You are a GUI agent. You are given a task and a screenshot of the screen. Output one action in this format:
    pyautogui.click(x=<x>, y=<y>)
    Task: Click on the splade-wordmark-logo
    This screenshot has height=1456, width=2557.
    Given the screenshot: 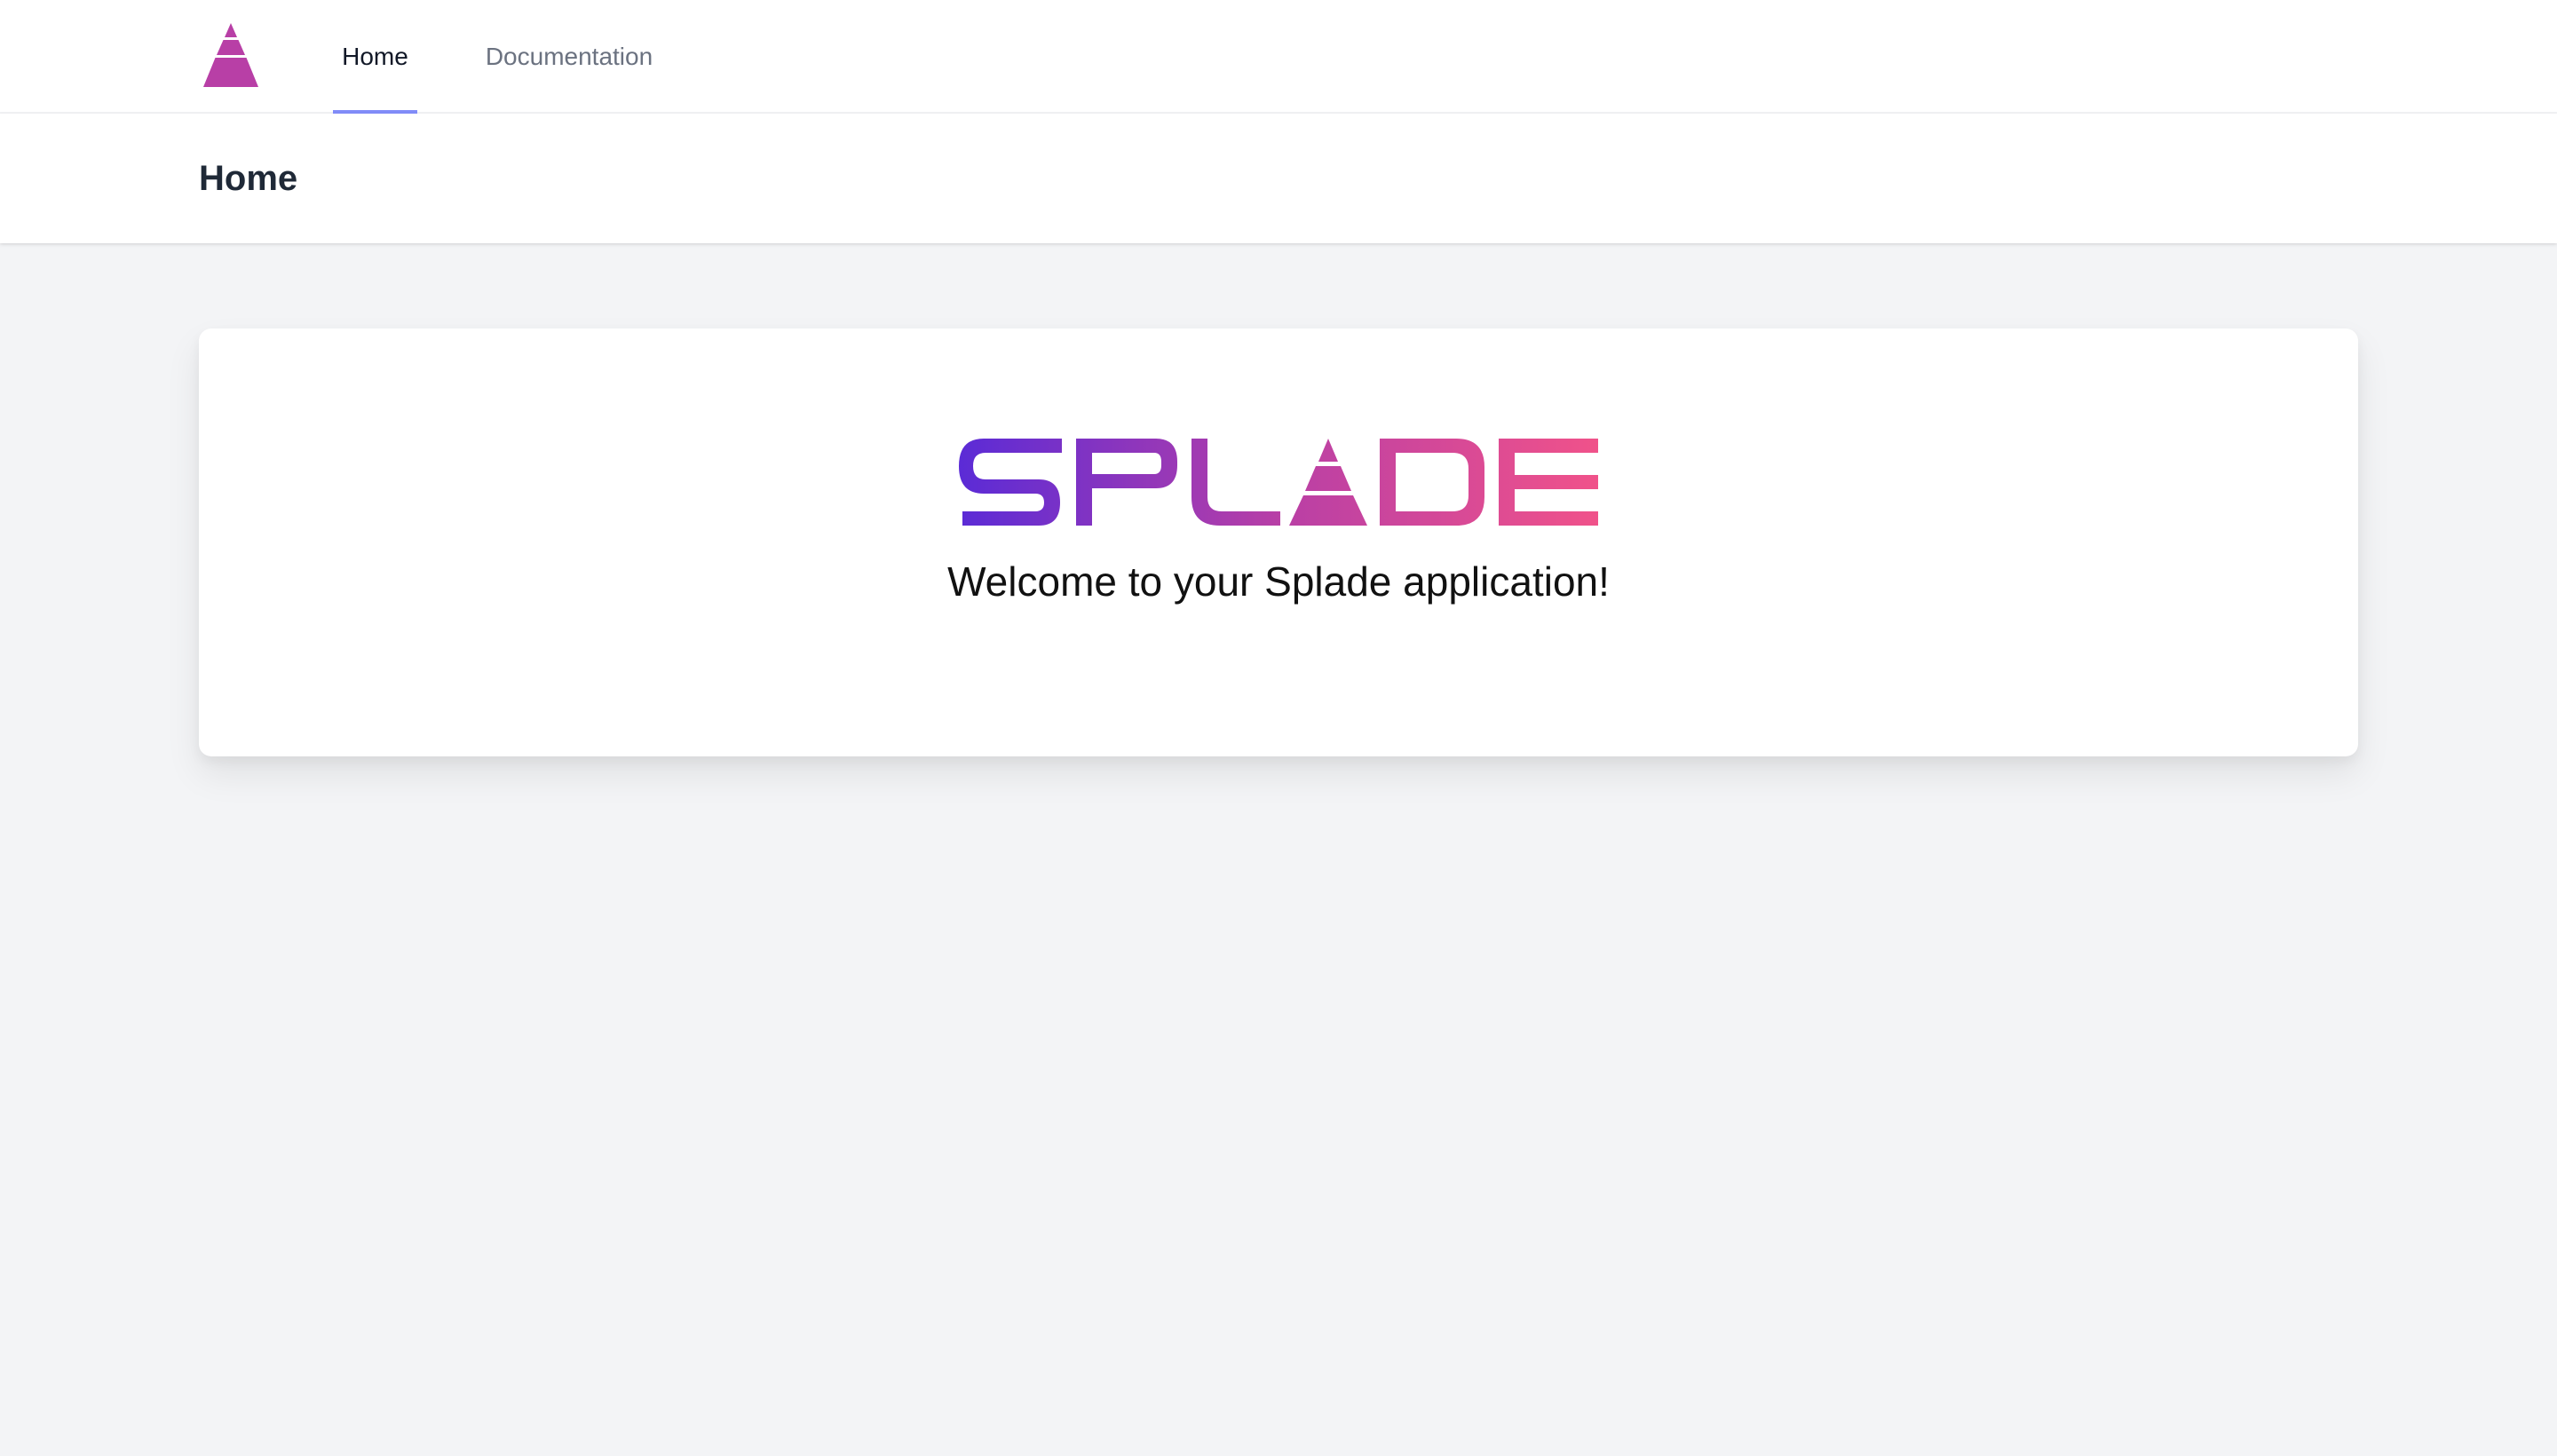 What is the action you would take?
    pyautogui.click(x=1278, y=482)
    